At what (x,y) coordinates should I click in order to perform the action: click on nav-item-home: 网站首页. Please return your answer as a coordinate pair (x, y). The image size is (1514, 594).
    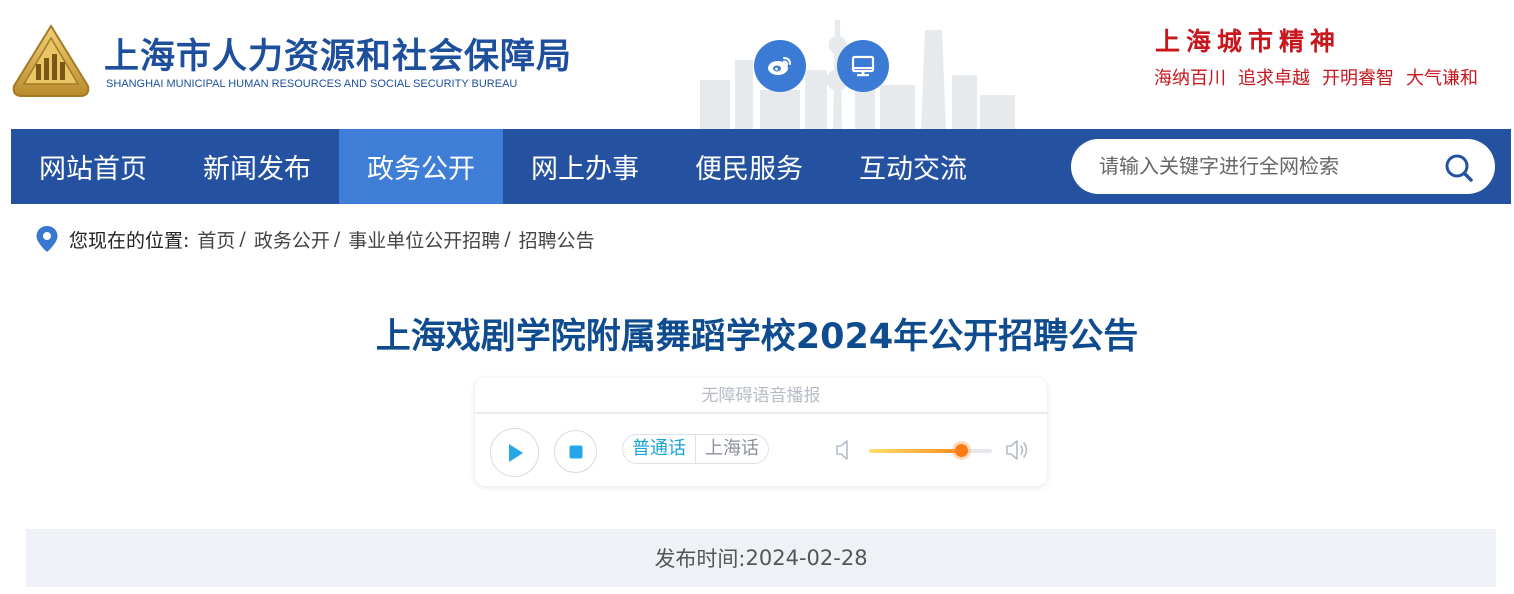
    Looking at the image, I should click on (93, 166).